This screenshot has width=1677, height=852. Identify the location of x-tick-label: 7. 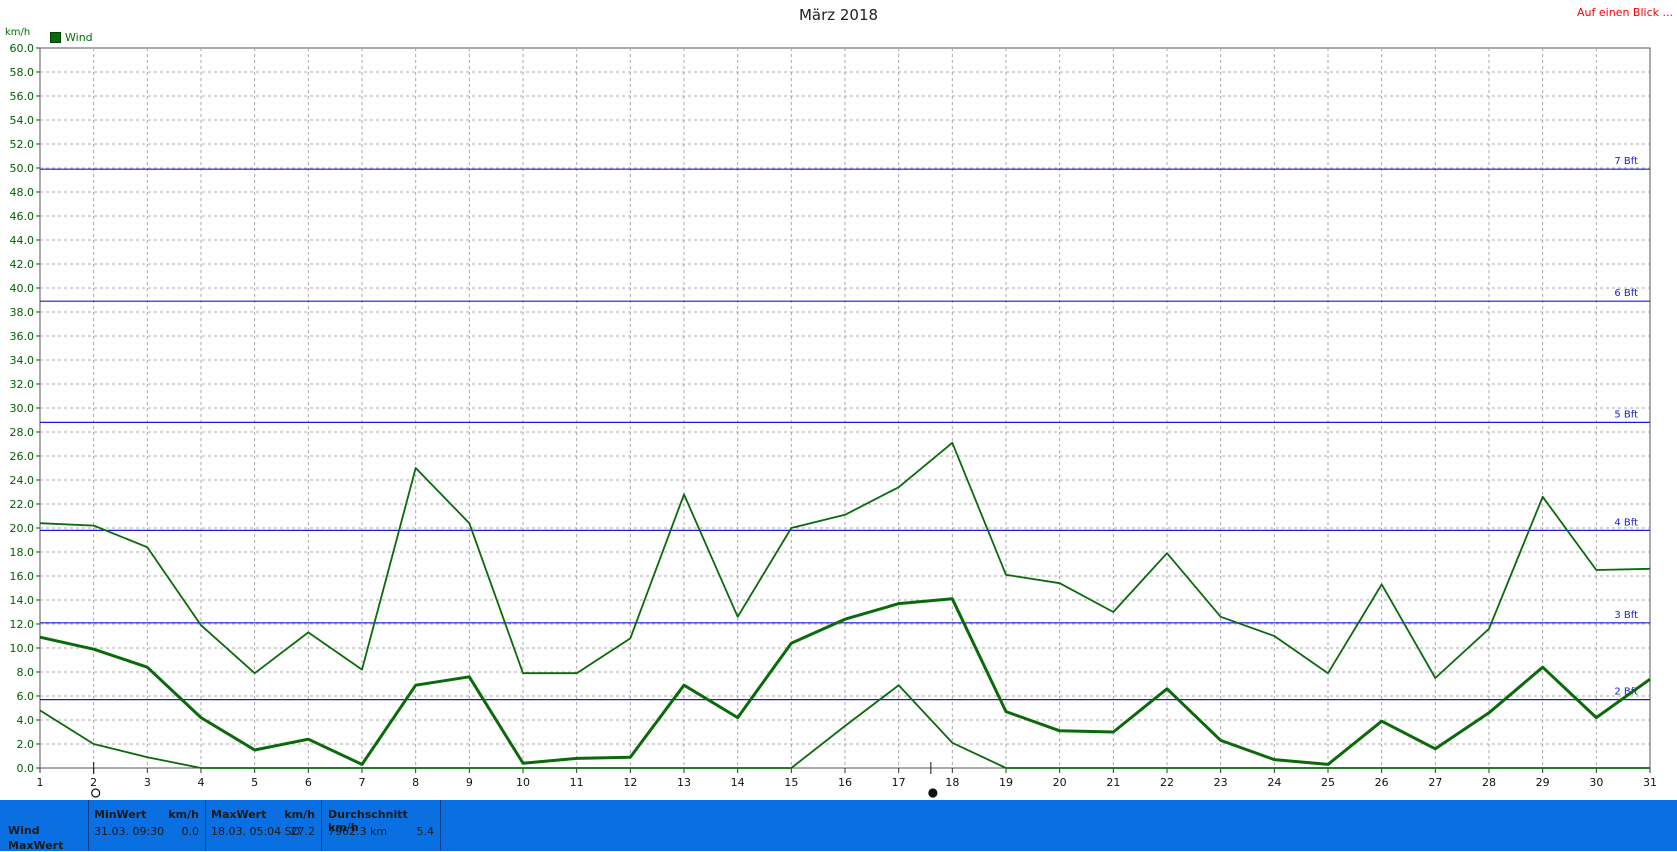
(362, 782).